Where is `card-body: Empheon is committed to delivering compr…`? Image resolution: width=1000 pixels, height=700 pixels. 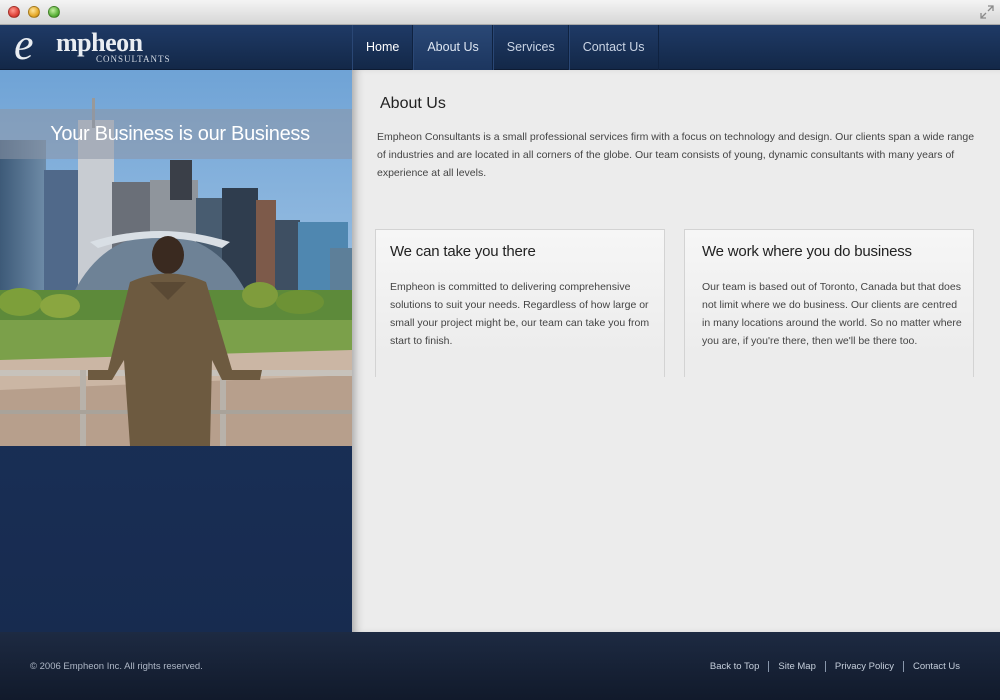
card-body: Empheon is committed to delivering compr… is located at coordinates (520, 314).